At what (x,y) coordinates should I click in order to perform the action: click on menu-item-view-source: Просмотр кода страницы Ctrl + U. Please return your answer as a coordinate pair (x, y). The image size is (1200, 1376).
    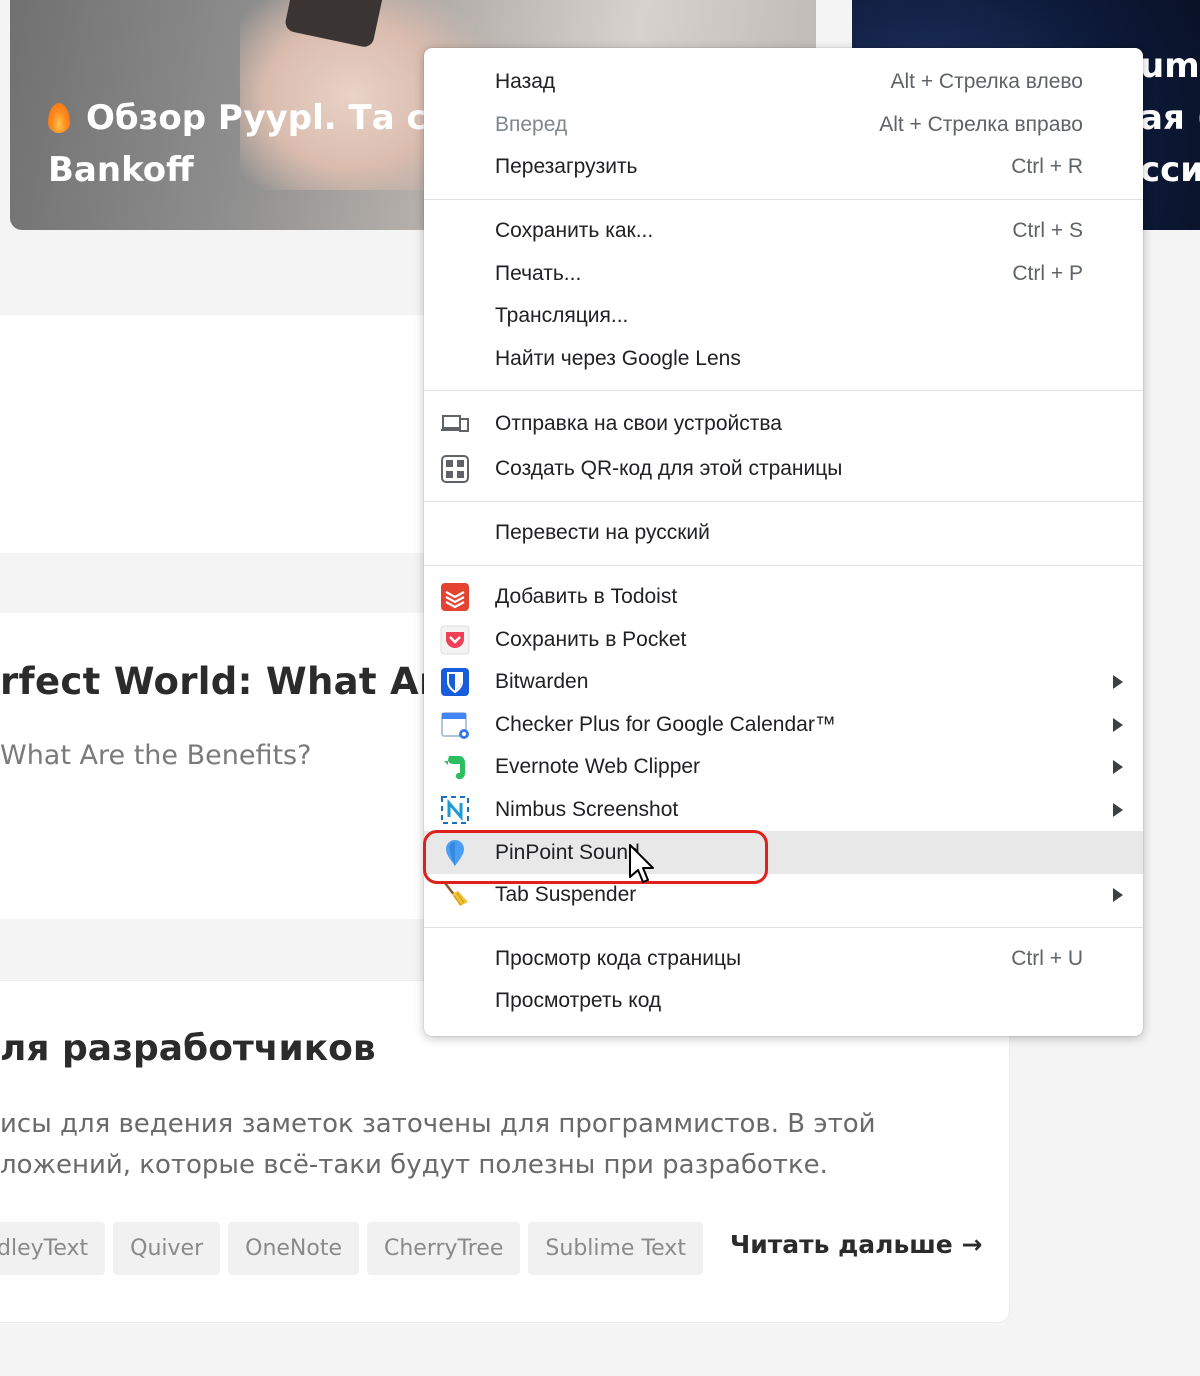
    Looking at the image, I should click on (783, 959).